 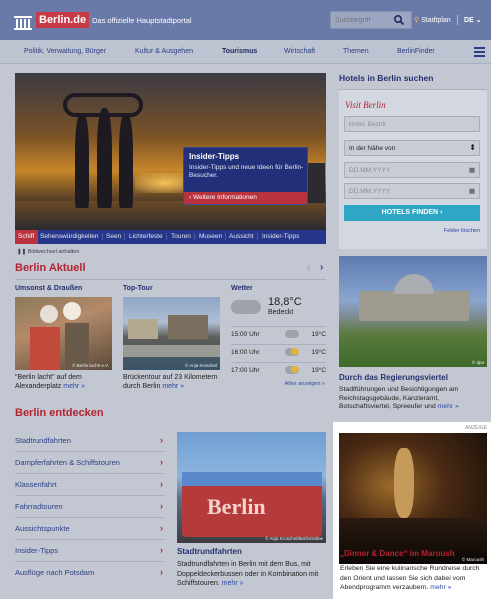 What do you see at coordinates (281, 312) in the screenshot?
I see `weather-condition: Bedeckt` at bounding box center [281, 312].